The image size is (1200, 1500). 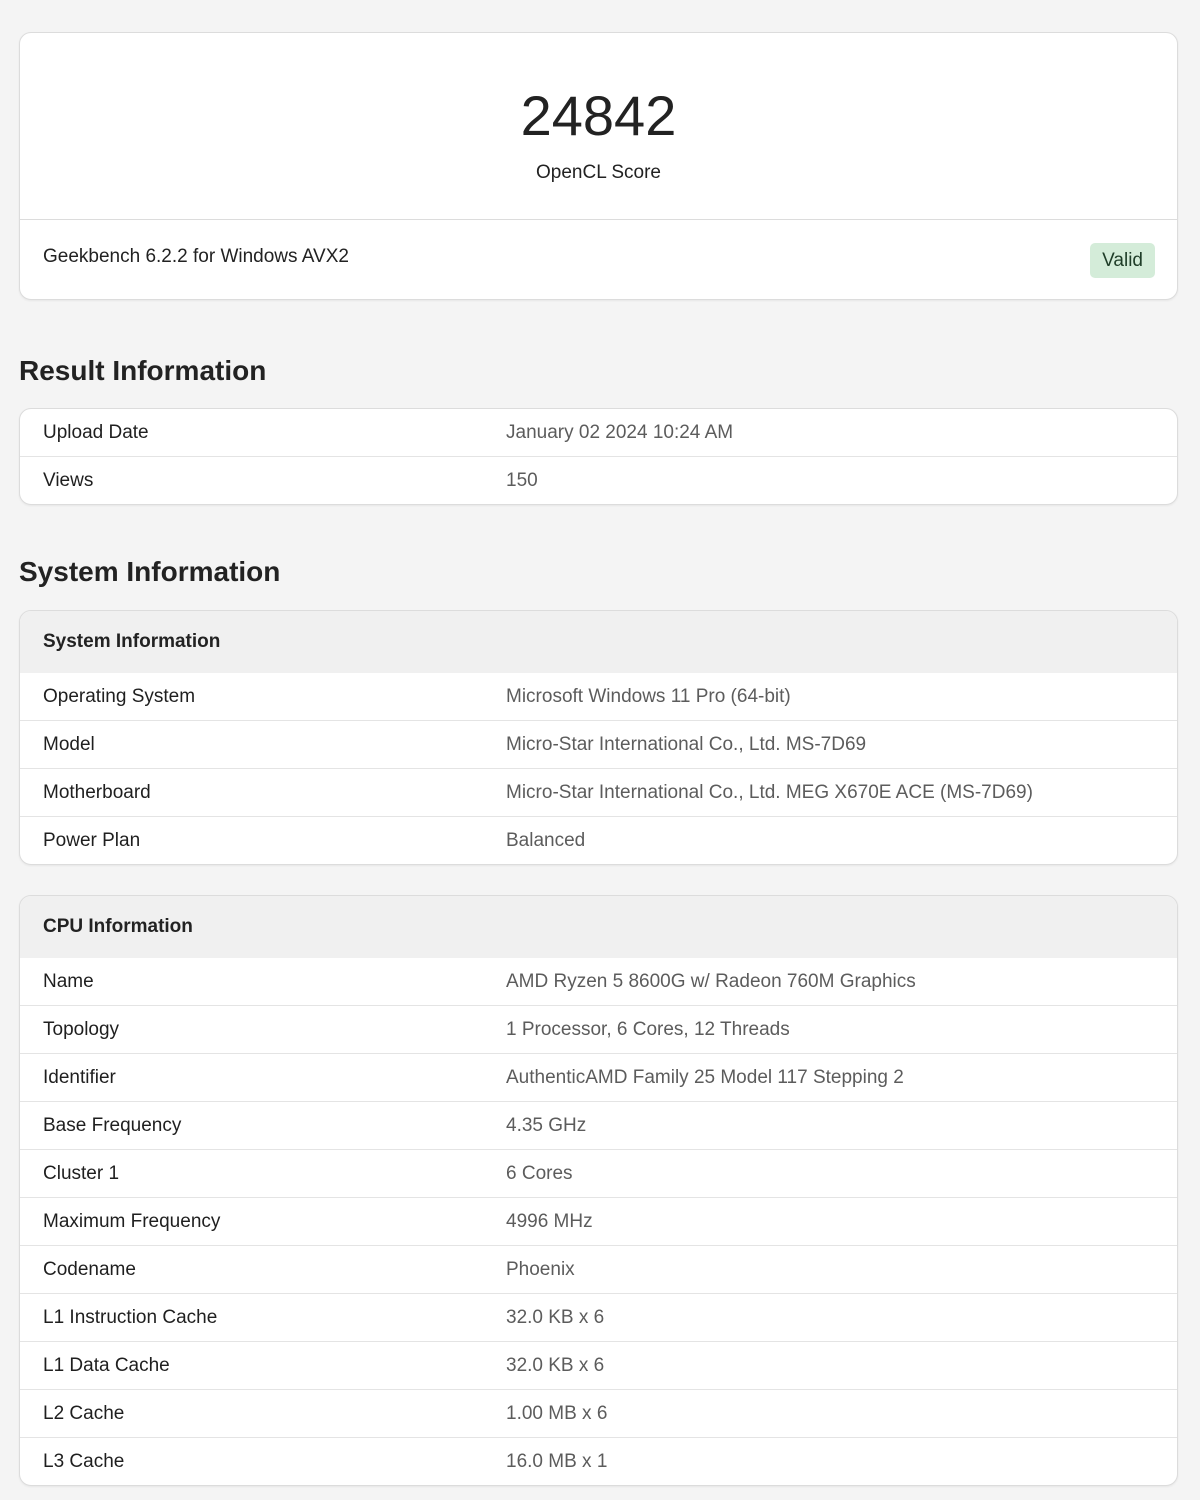 What do you see at coordinates (522, 480) in the screenshot?
I see `result-row-value: 150` at bounding box center [522, 480].